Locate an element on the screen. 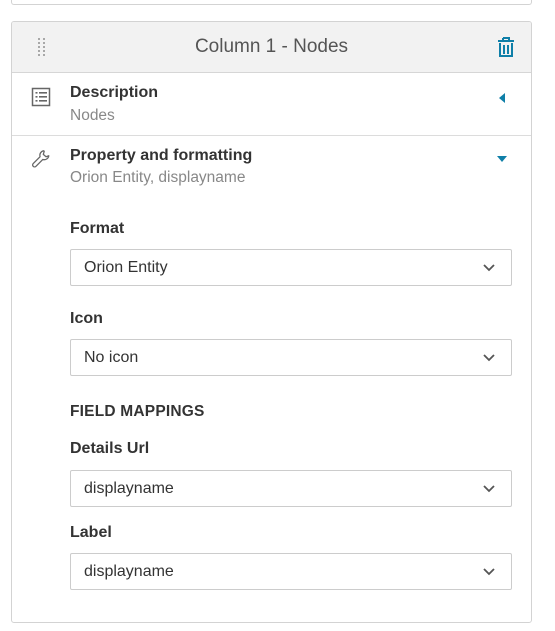 This screenshot has height=631, width=555. label-select: displayname is located at coordinates (291, 571).